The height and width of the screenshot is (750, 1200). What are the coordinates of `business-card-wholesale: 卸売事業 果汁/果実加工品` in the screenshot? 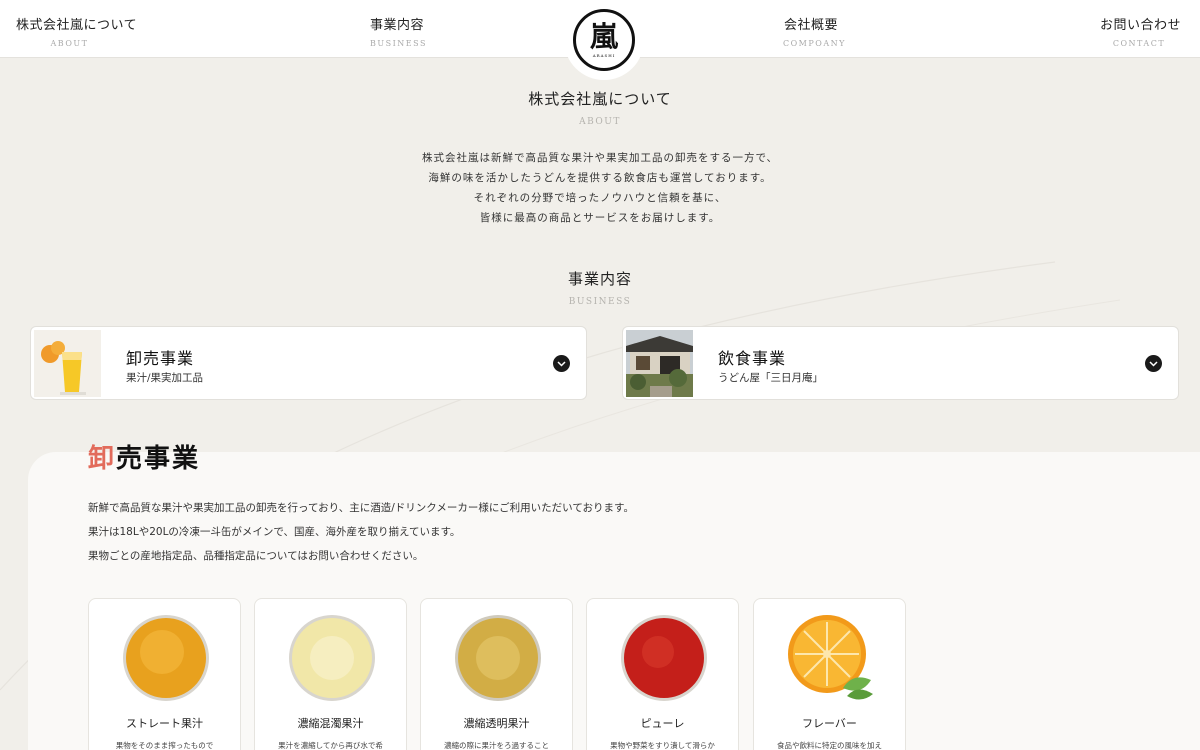 It's located at (308, 363).